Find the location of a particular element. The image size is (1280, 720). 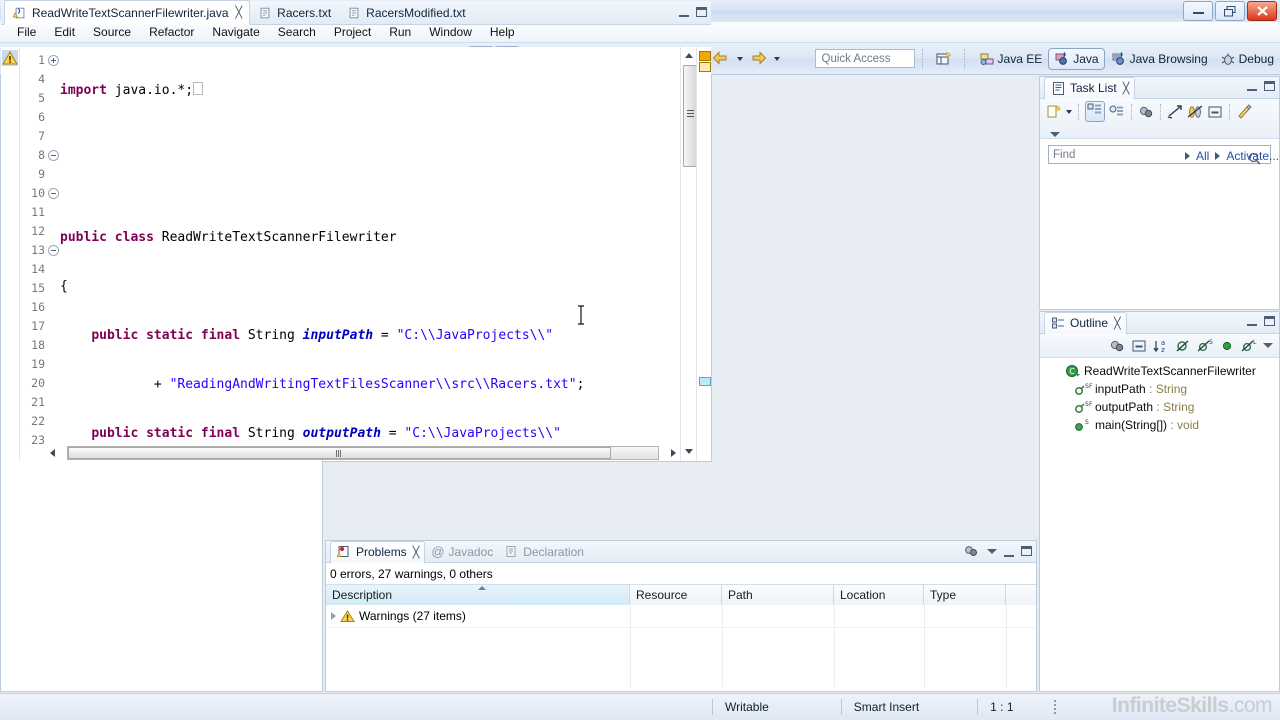

restore-button is located at coordinates (1230, 11).